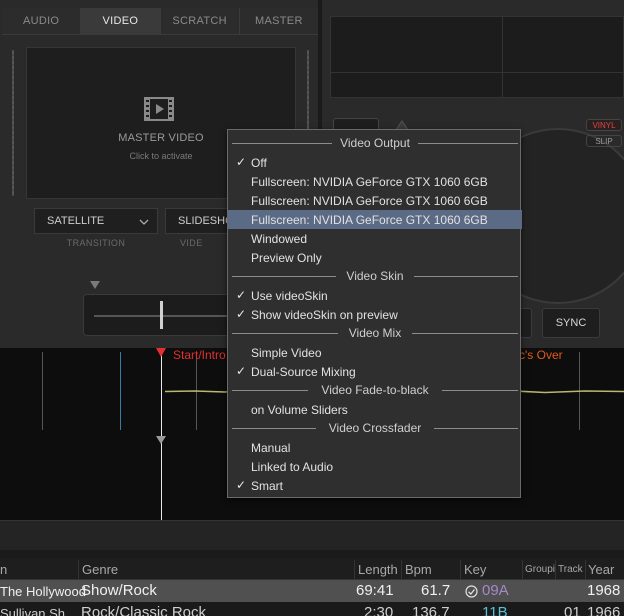 The width and height of the screenshot is (624, 616). I want to click on section-video-output: Video Output, so click(375, 143).